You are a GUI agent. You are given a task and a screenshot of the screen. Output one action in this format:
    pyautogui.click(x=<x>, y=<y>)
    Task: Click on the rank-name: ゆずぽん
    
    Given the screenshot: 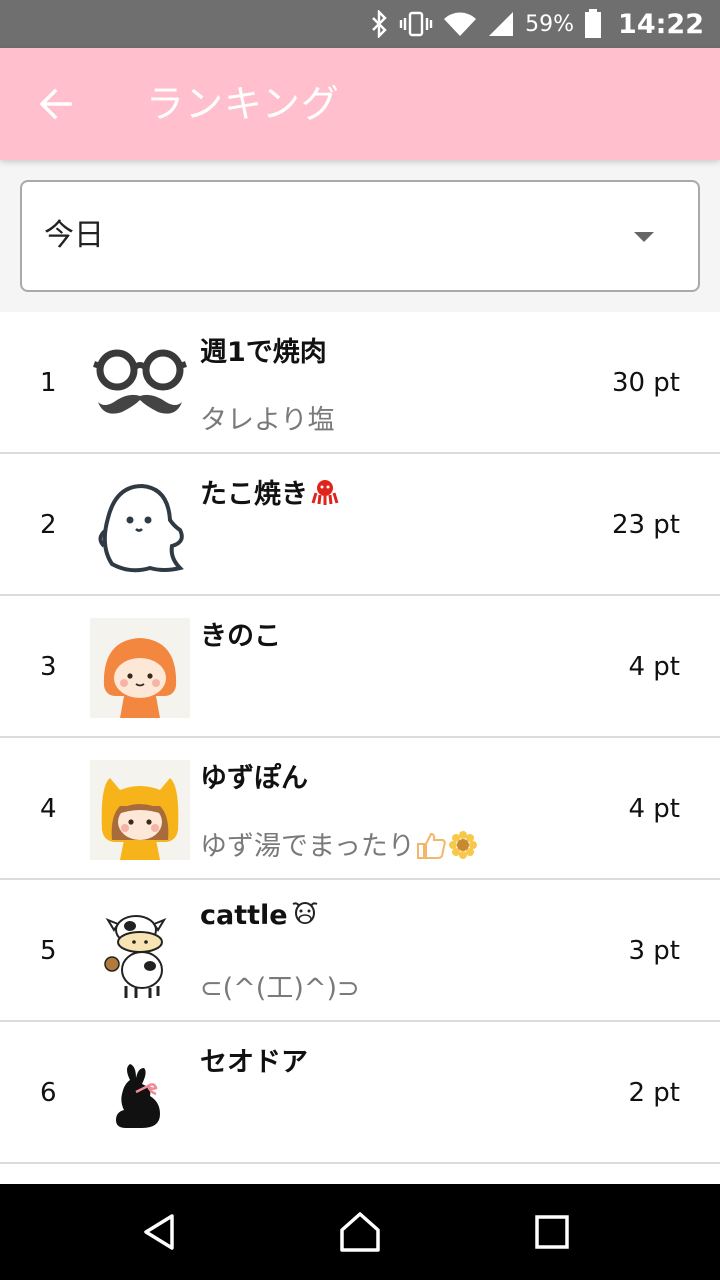 What is the action you would take?
    pyautogui.click(x=254, y=778)
    